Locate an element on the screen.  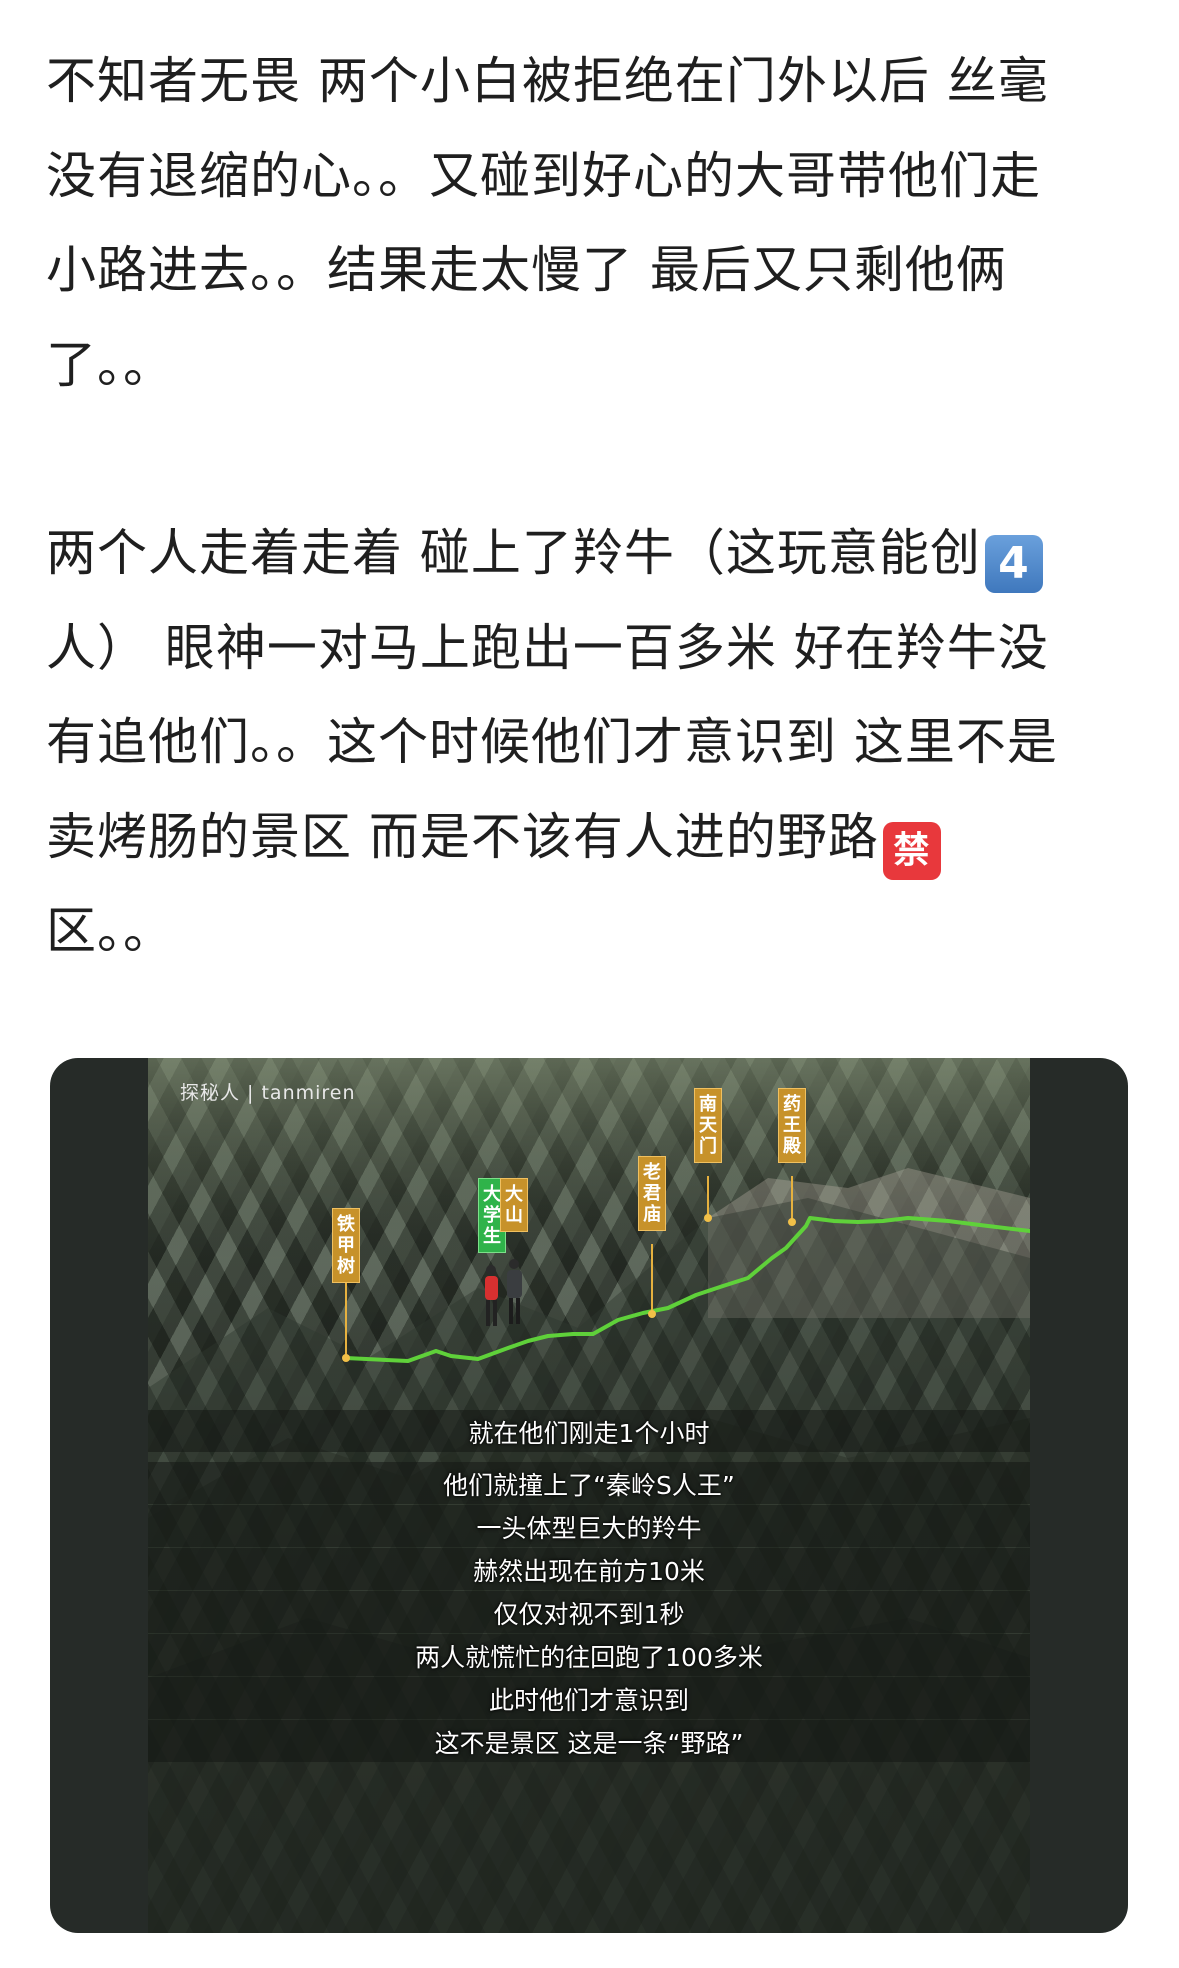
text-line: 两个人走着走着 碰上了羚牛（这玩意能创 4 is located at coordinates (596, 553).